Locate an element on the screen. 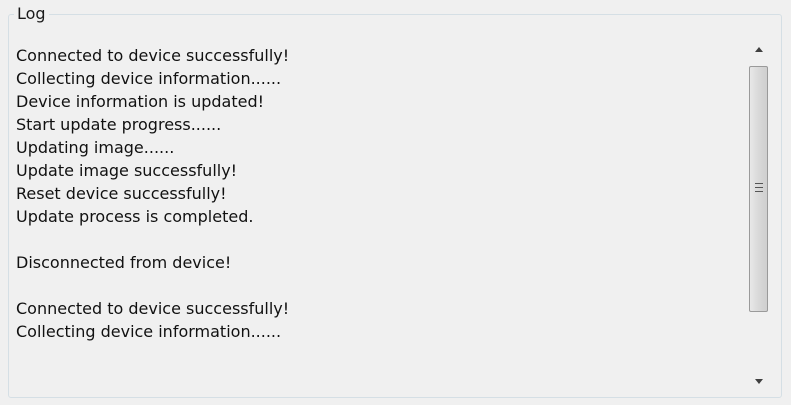  scroll-down-button is located at coordinates (759, 381).